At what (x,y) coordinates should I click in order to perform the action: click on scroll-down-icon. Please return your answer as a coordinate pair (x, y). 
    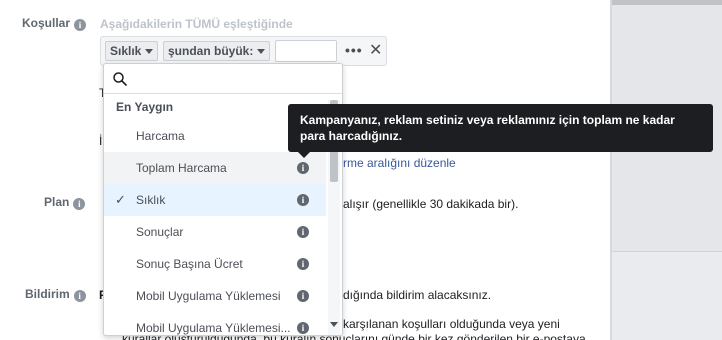
    Looking at the image, I should click on (334, 324).